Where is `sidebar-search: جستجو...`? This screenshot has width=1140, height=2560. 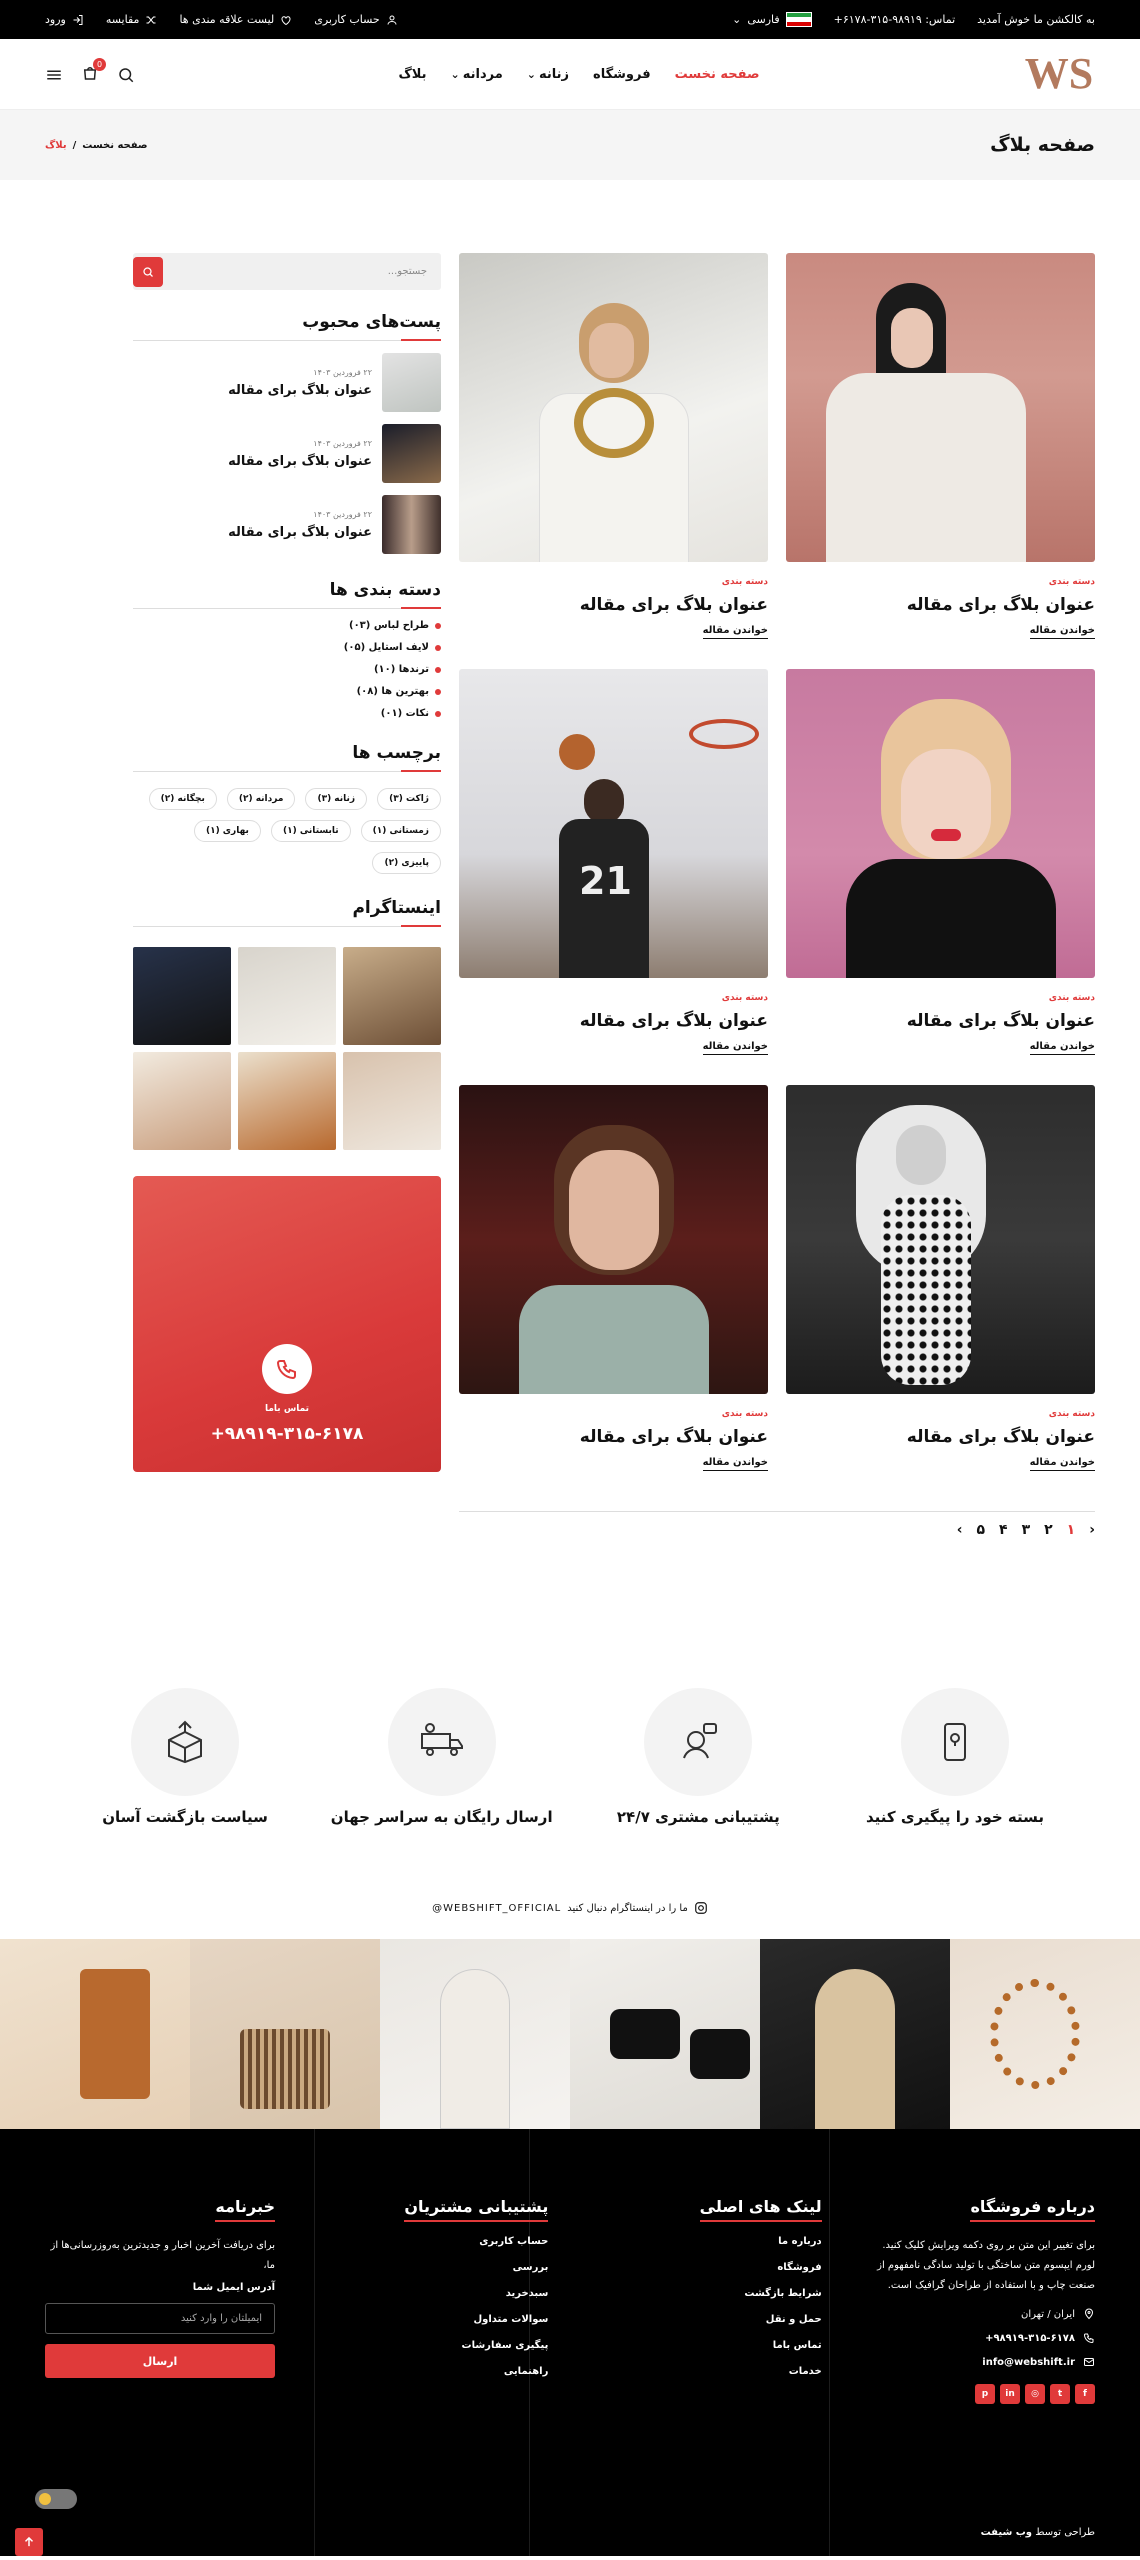
sidebar-search: جستجو... is located at coordinates (287, 271).